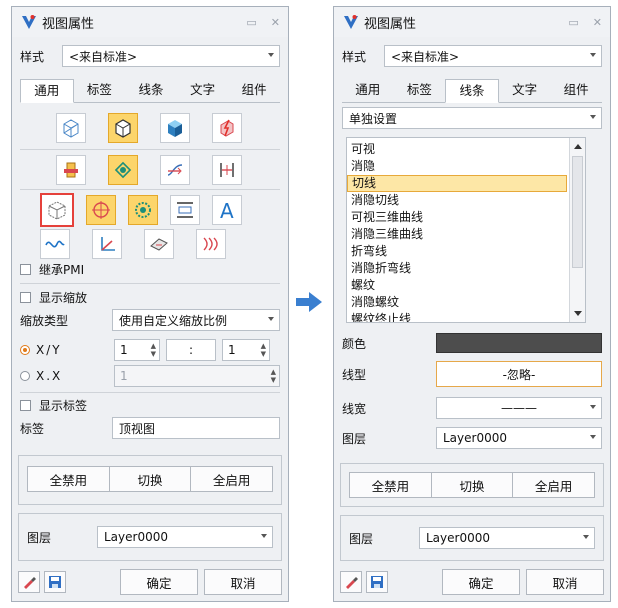  I want to click on view-hatch-icon, so click(211, 244).